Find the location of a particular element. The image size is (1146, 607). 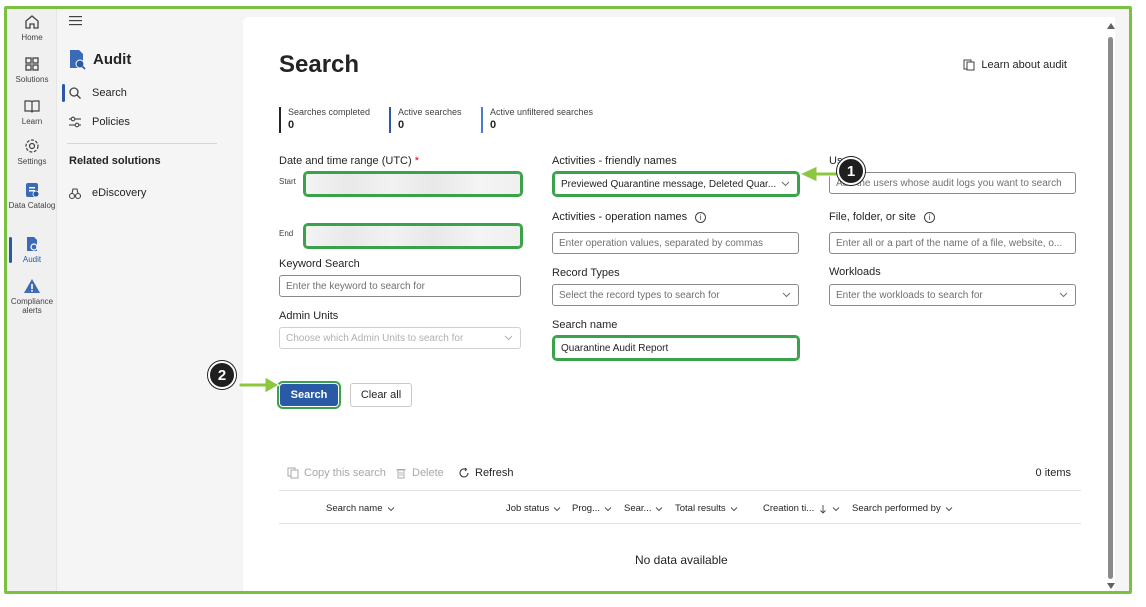

solutions-icon is located at coordinates (32, 64).